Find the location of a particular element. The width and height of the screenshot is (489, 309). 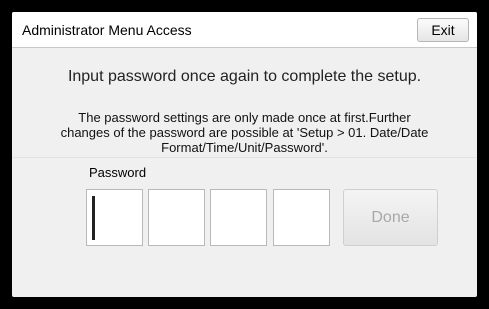

exit-button: Exit is located at coordinates (443, 30).